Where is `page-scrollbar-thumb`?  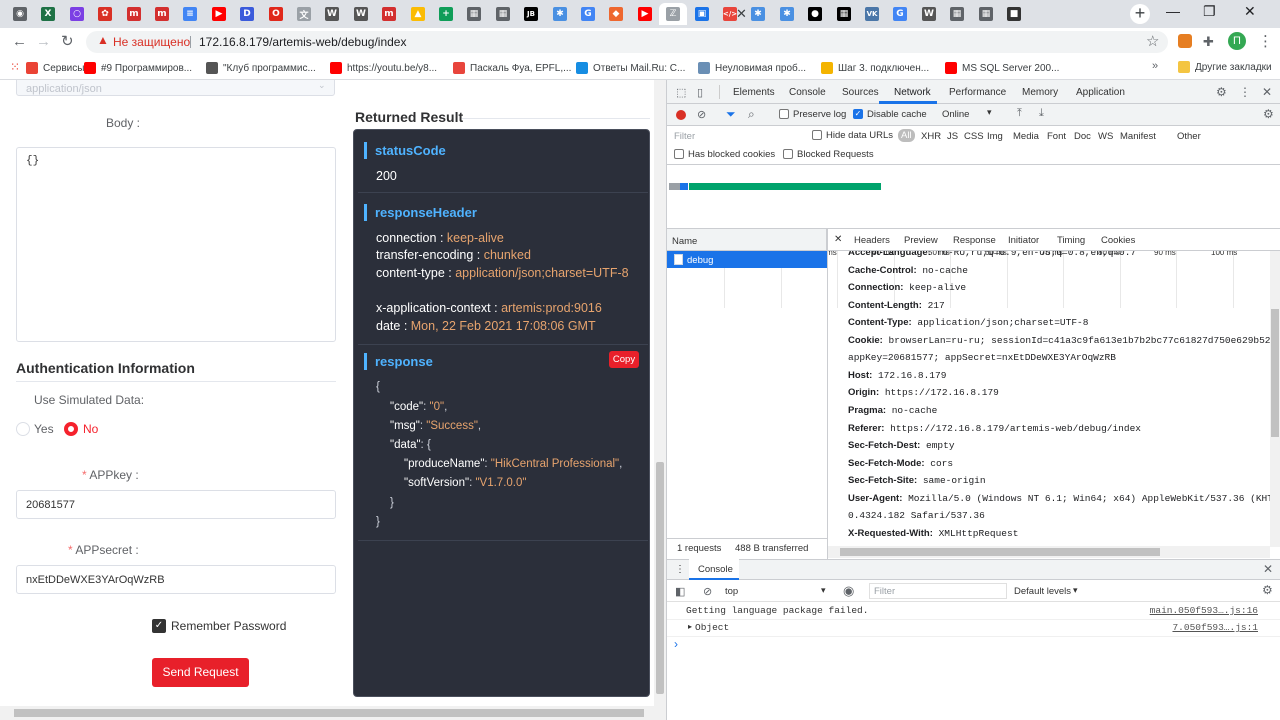
page-scrollbar-thumb is located at coordinates (660, 578).